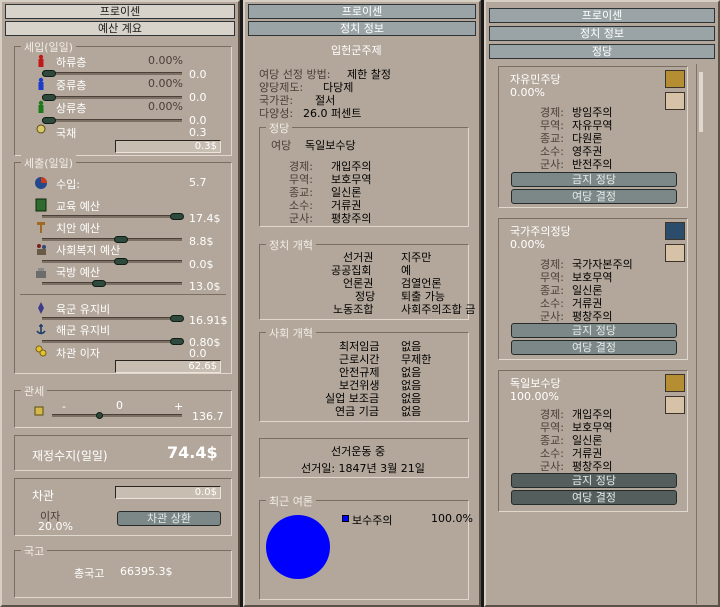  What do you see at coordinates (363, 468) in the screenshot?
I see `election-date: 선거일: 1847년 3월 21일` at bounding box center [363, 468].